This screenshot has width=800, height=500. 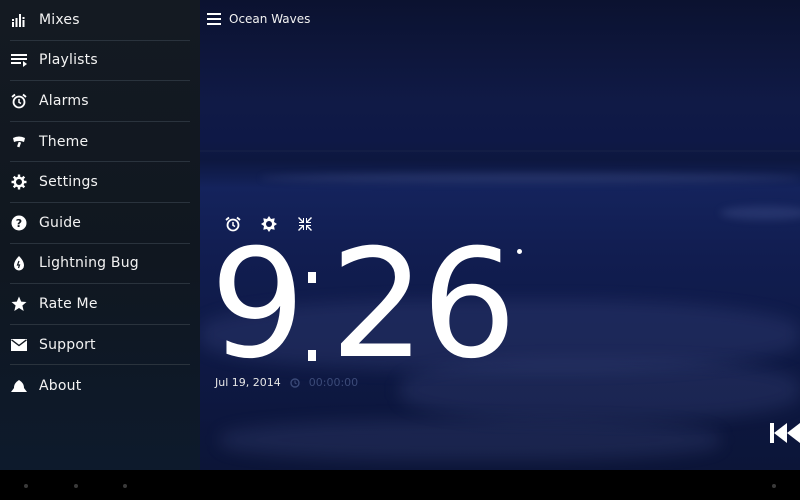 I want to click on playlist-icon, so click(x=19, y=60).